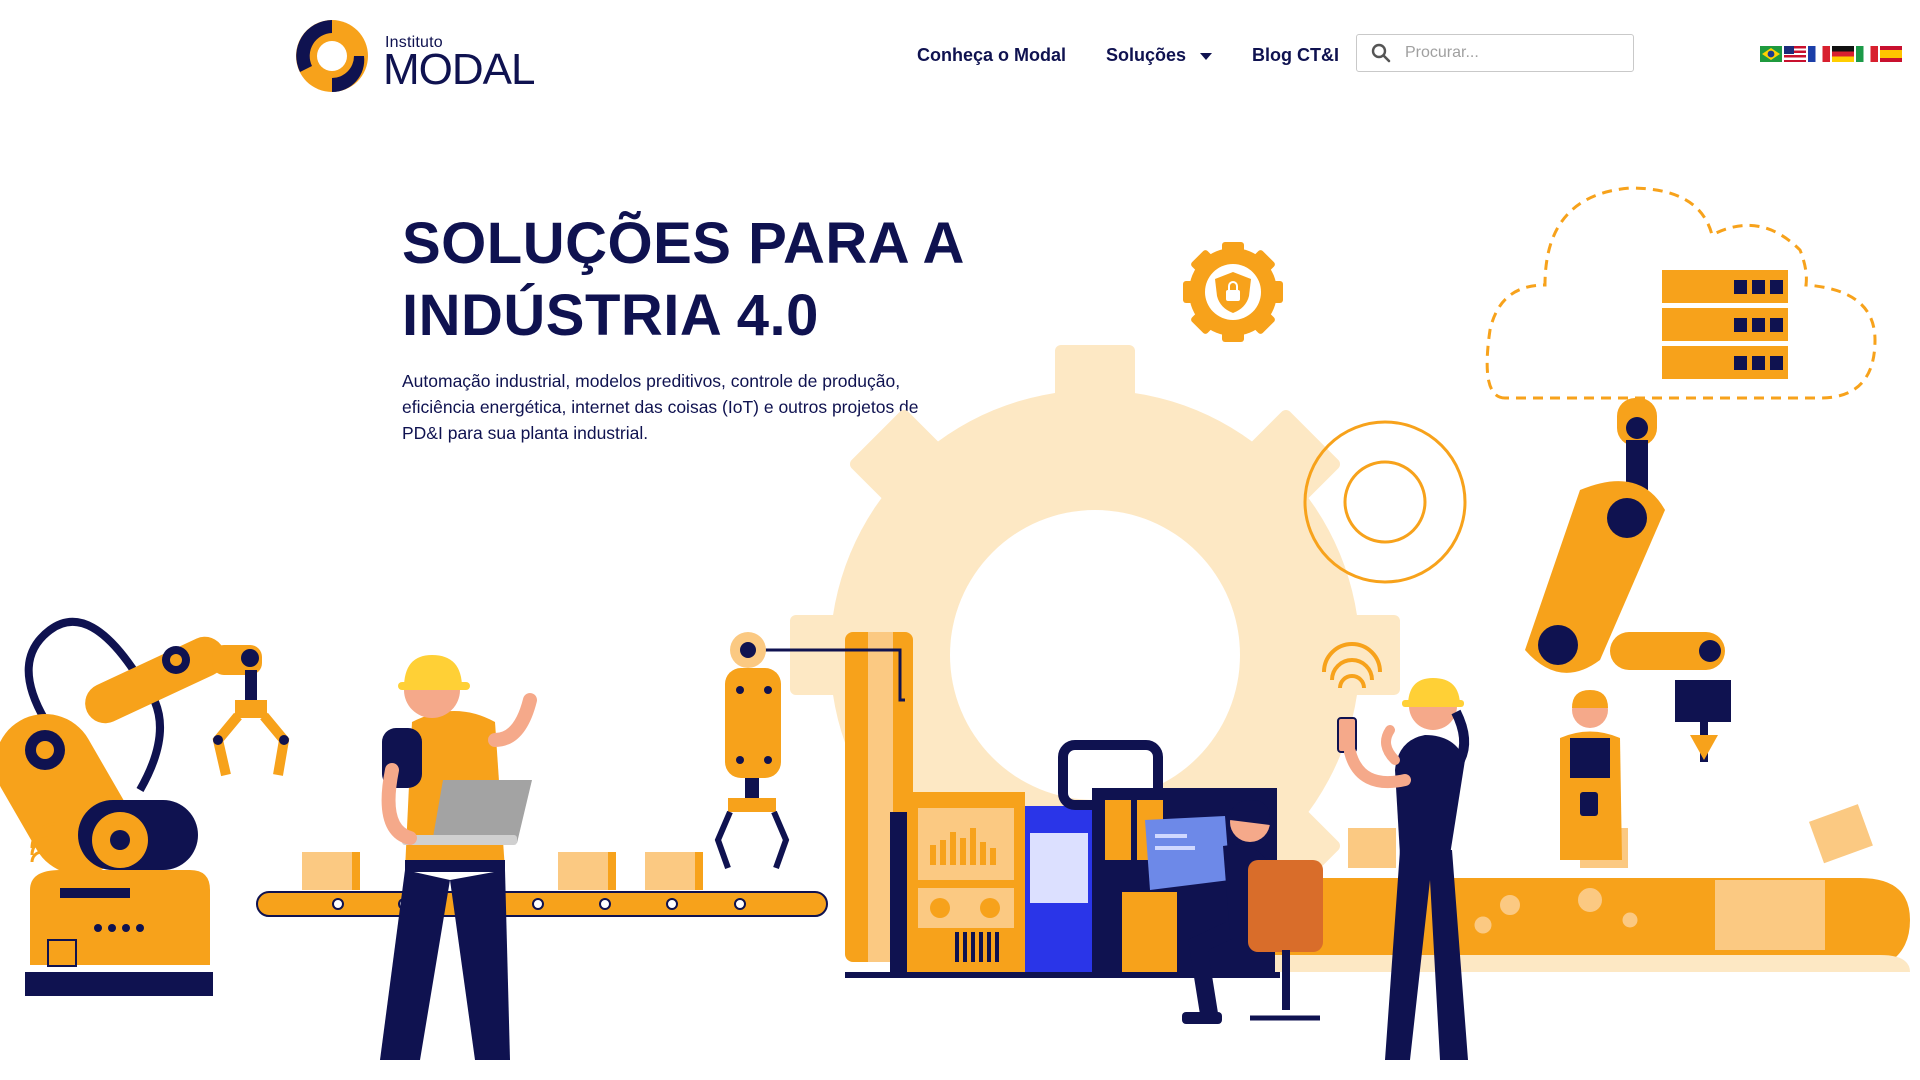 Image resolution: width=1920 pixels, height=1080 pixels. I want to click on logo: Instituto MODAL, so click(412, 54).